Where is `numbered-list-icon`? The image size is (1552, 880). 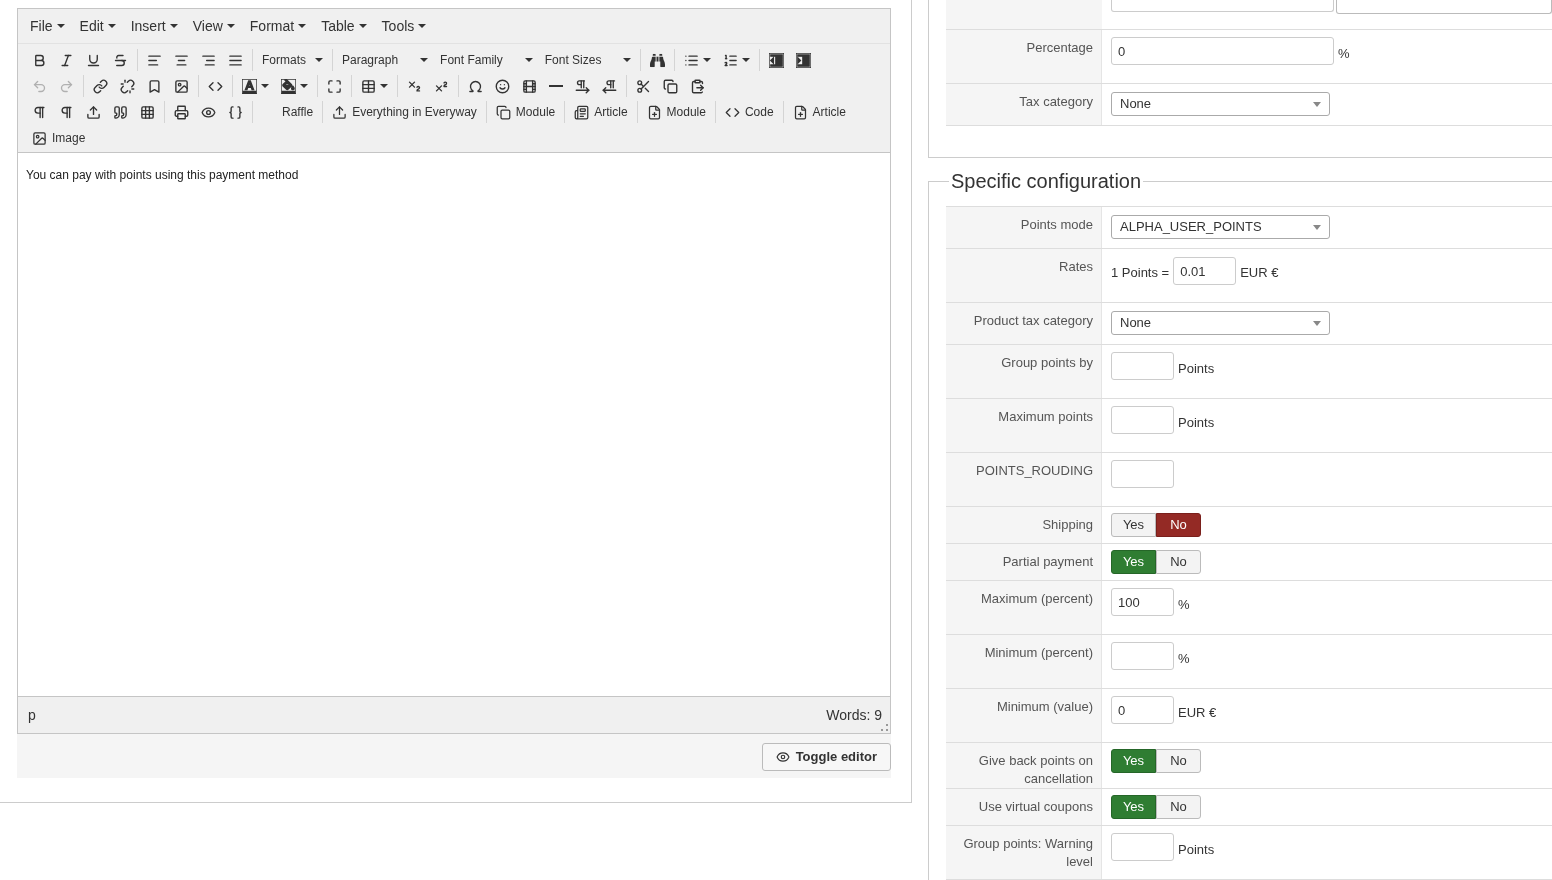 numbered-list-icon is located at coordinates (731, 60).